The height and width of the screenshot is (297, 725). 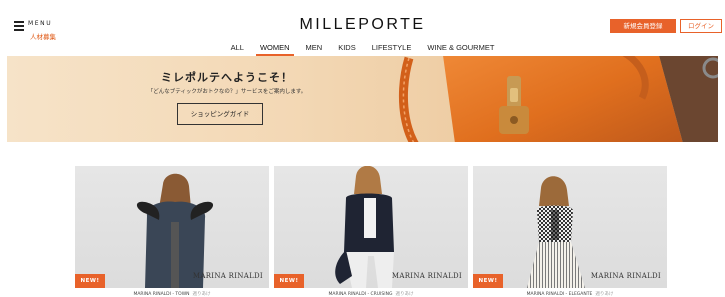 I want to click on product-caption: MARINA RINALDI - ELEGANTE 週りあけ, so click(x=570, y=294).